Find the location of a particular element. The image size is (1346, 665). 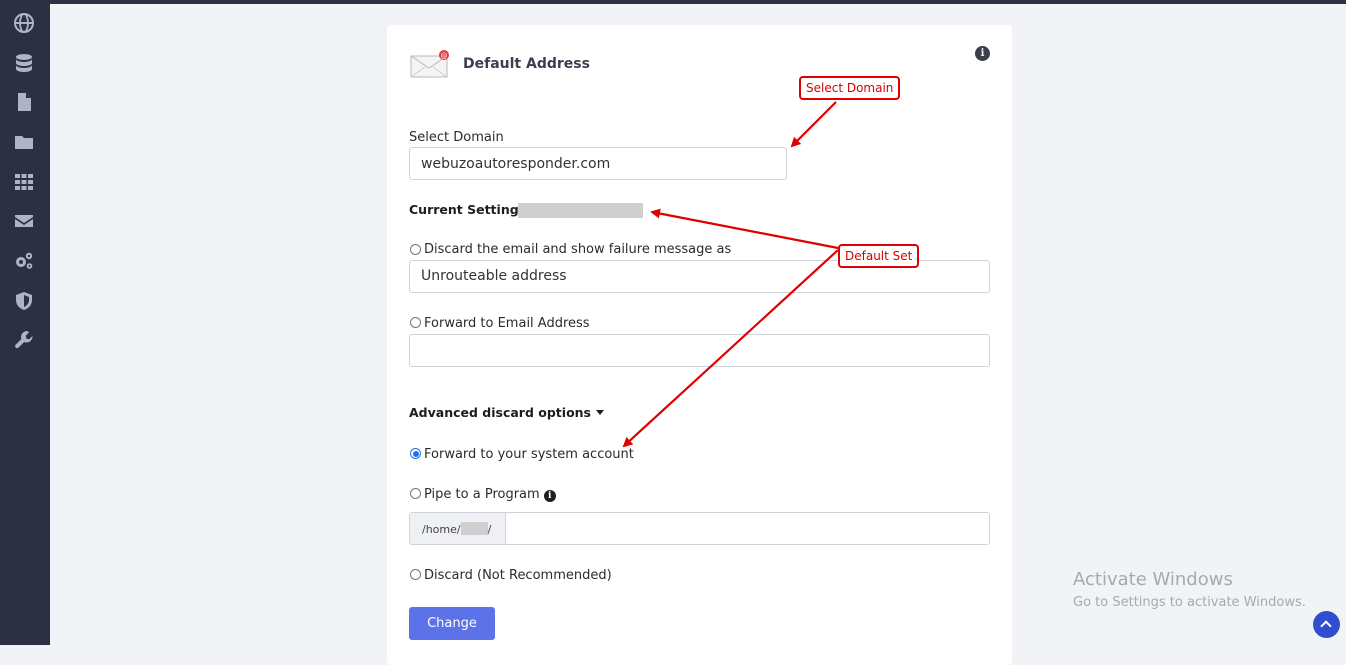

pipe-path-slash: / is located at coordinates (489, 529).